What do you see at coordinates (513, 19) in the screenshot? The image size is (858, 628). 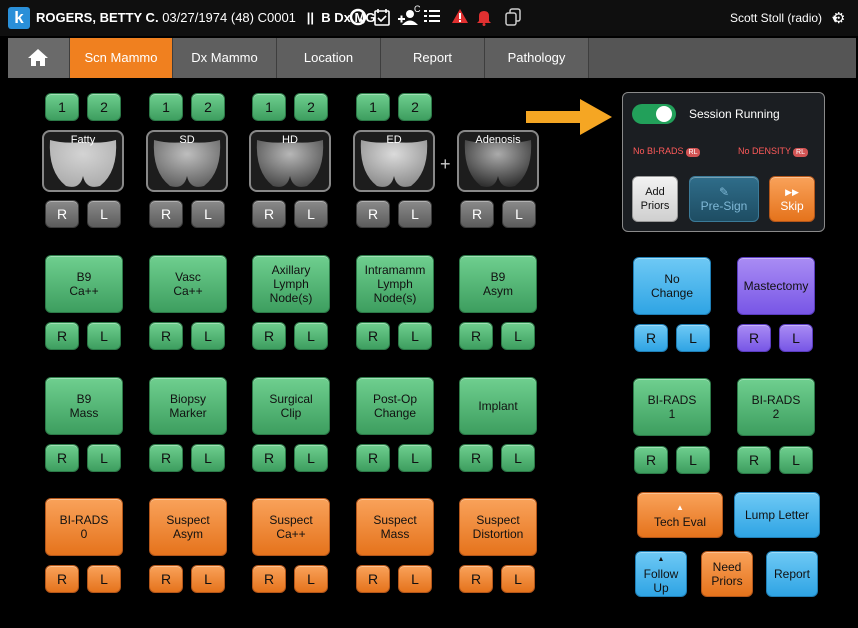 I see `copy-icon` at bounding box center [513, 19].